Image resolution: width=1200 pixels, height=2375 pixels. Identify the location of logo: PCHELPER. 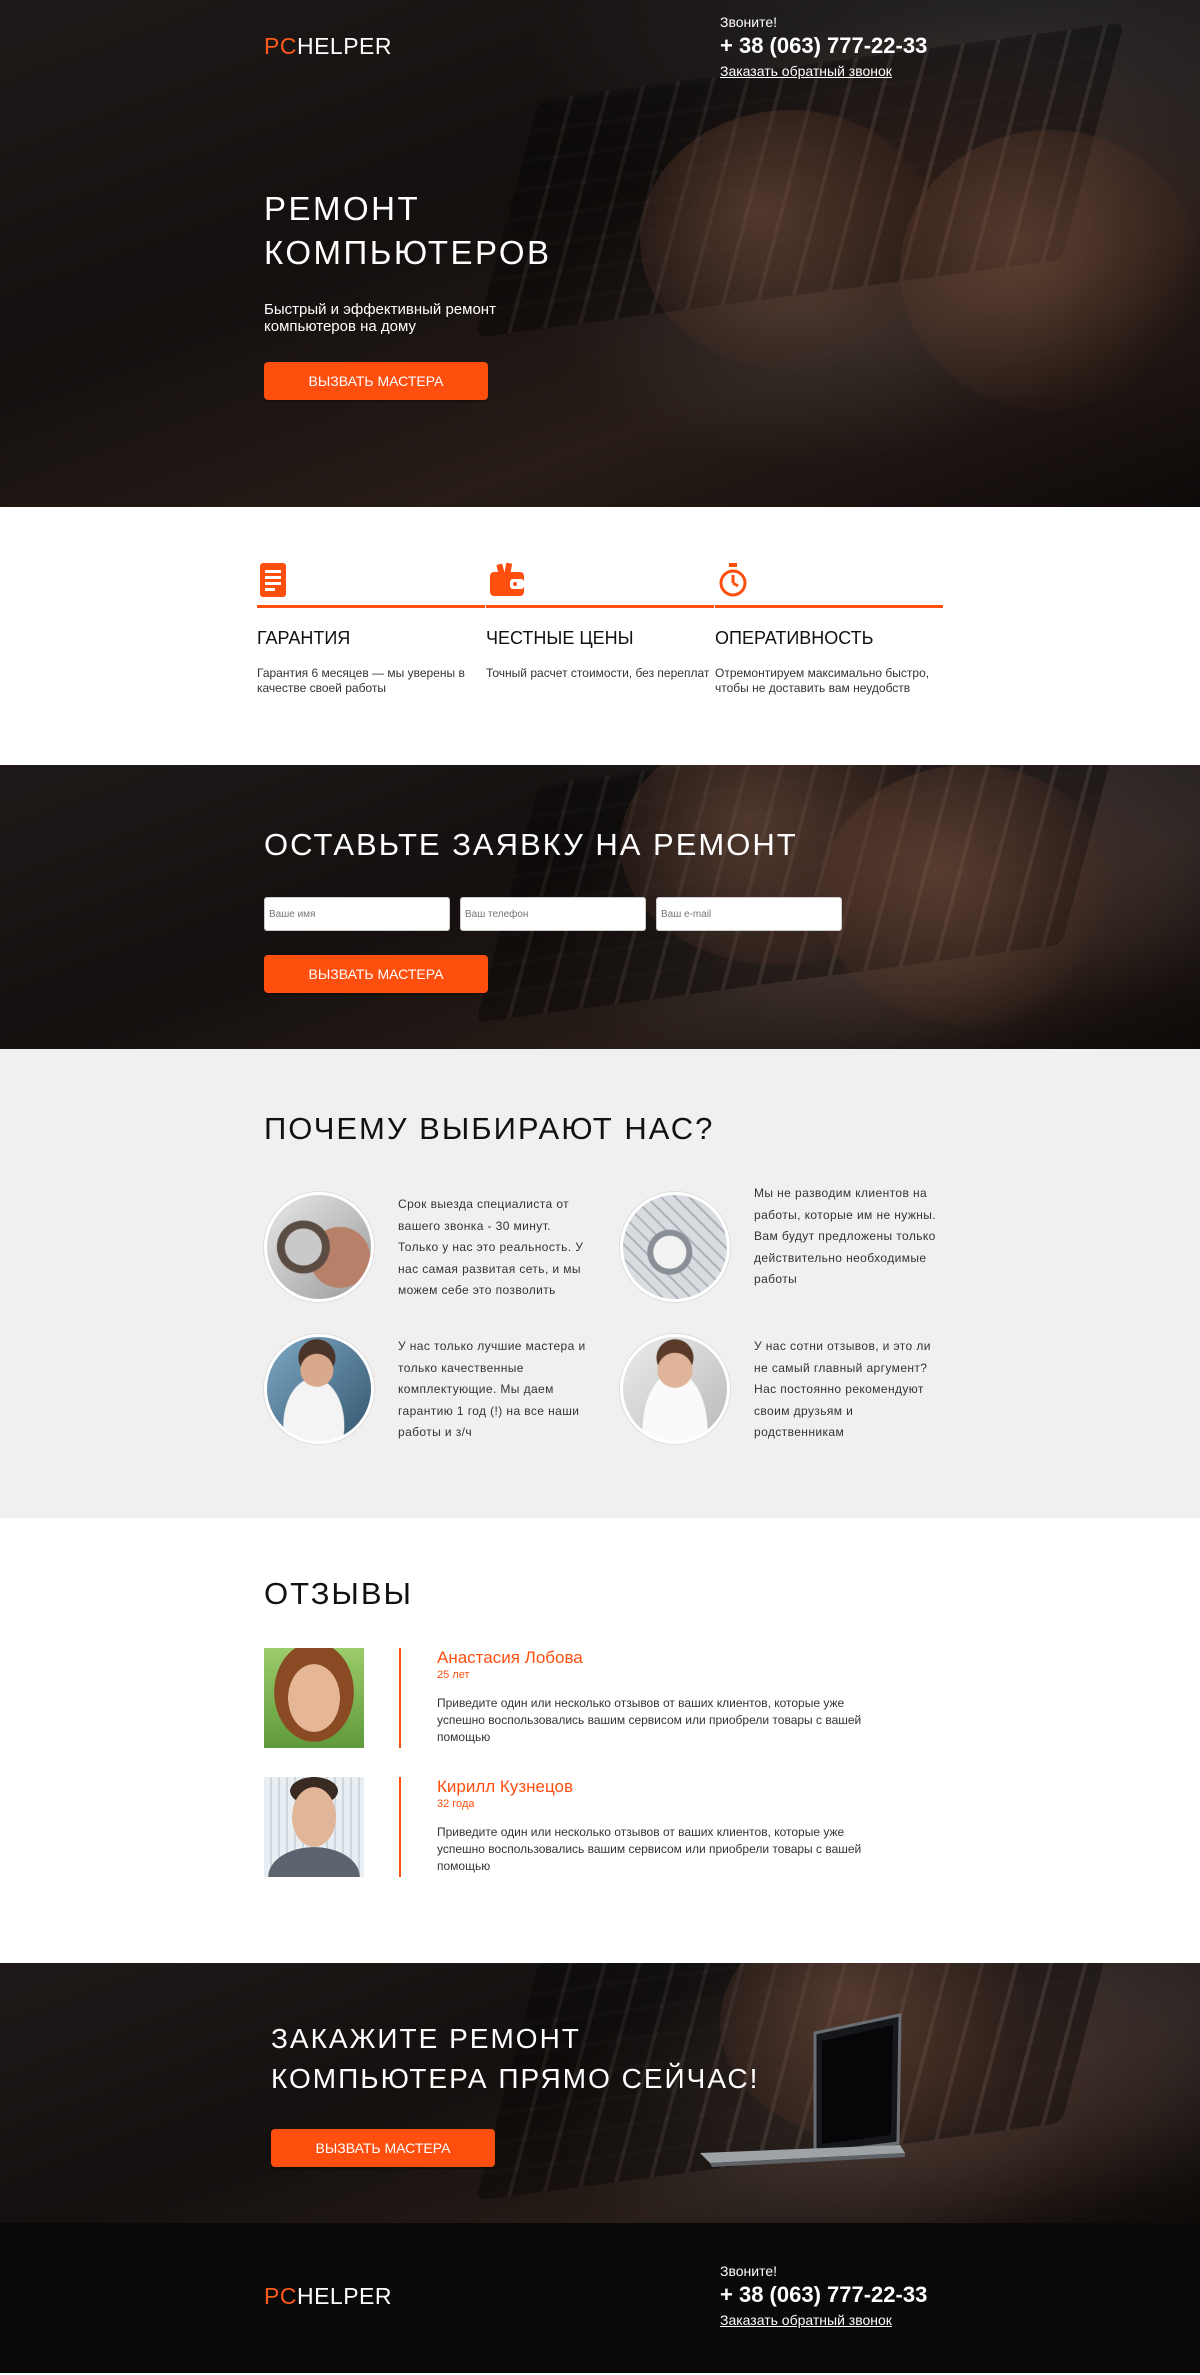
(328, 46).